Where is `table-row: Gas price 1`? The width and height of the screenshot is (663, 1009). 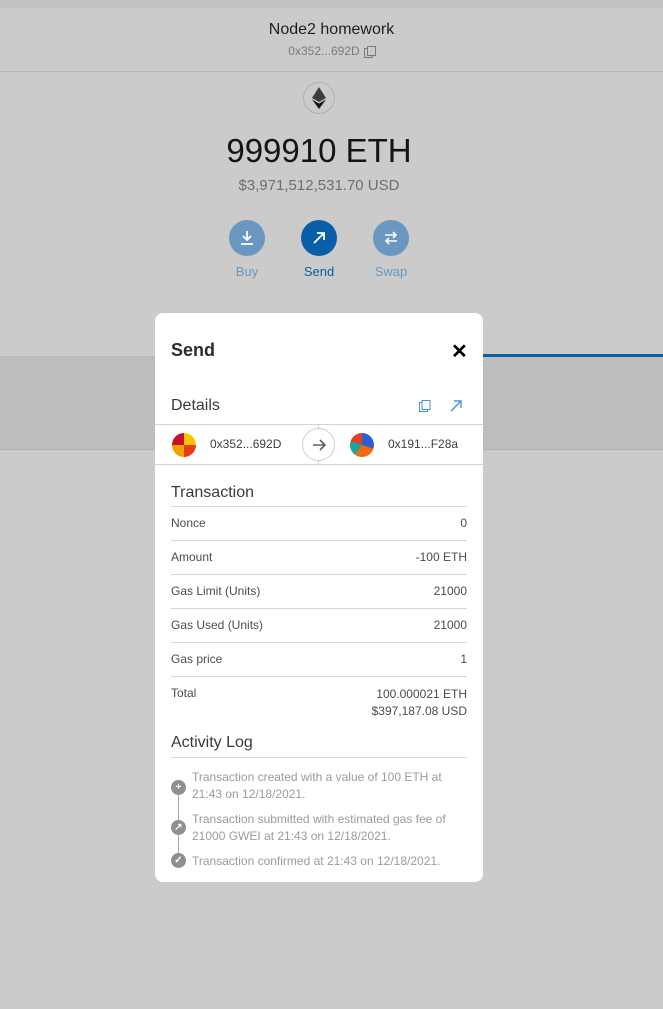 table-row: Gas price 1 is located at coordinates (319, 660).